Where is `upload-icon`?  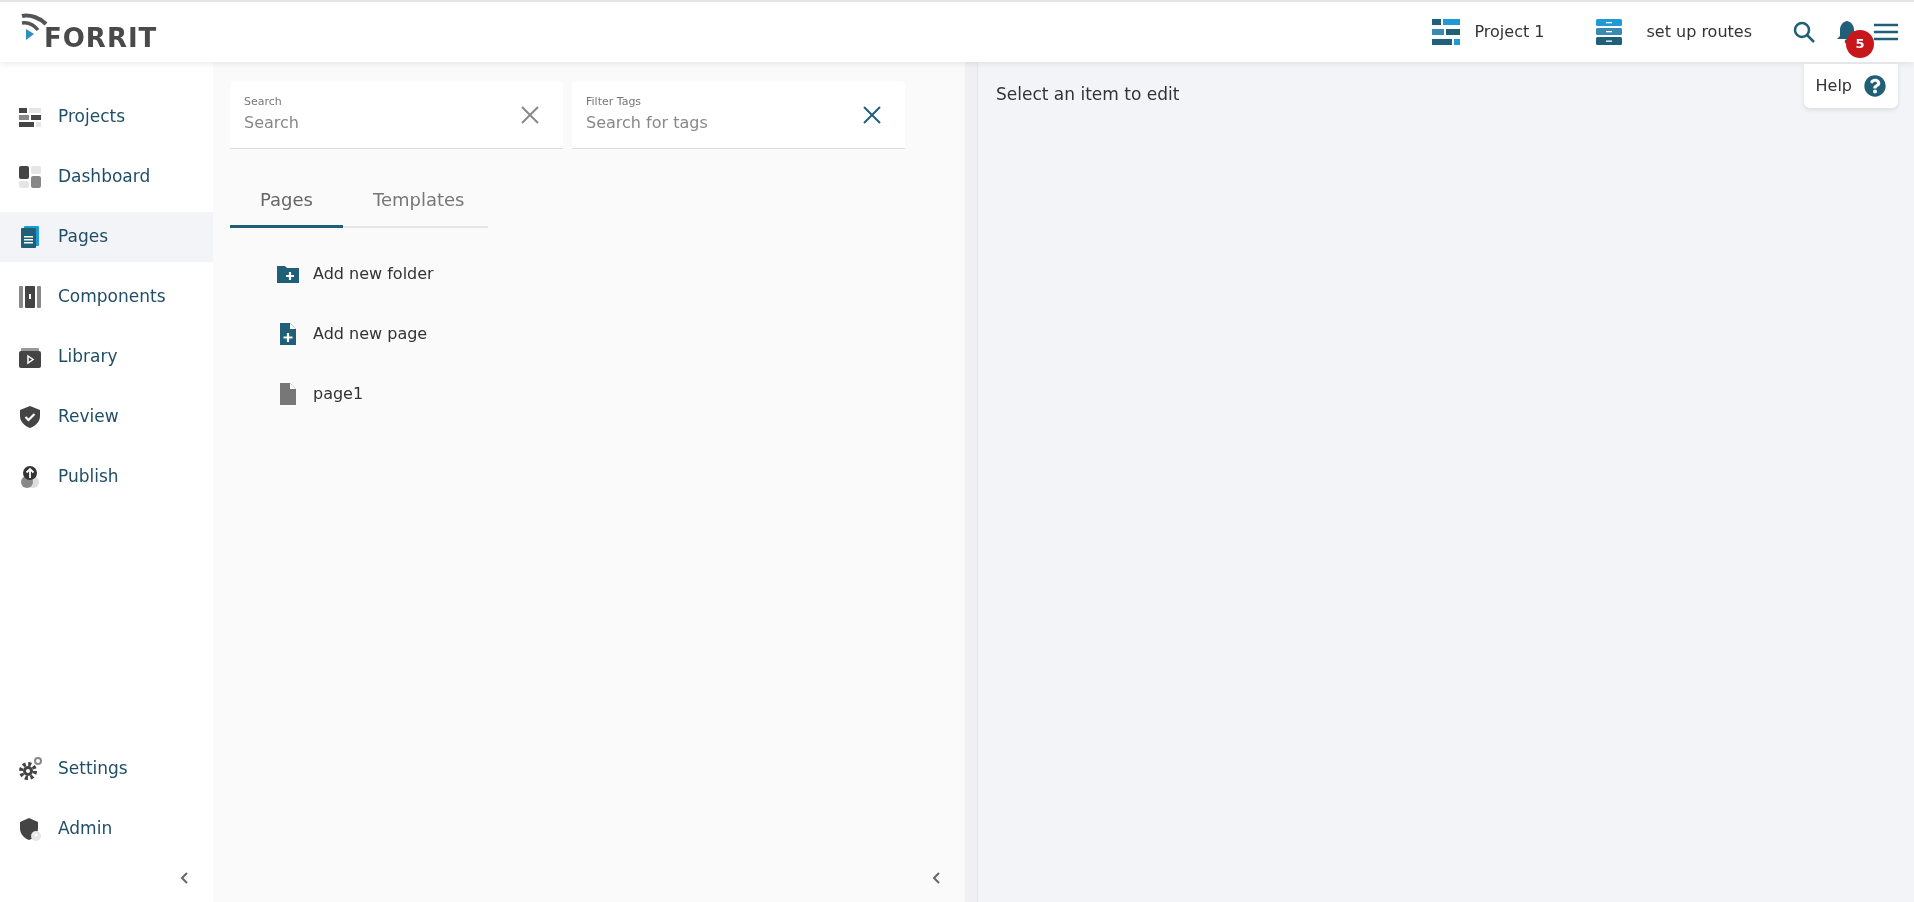
upload-icon is located at coordinates (30, 477).